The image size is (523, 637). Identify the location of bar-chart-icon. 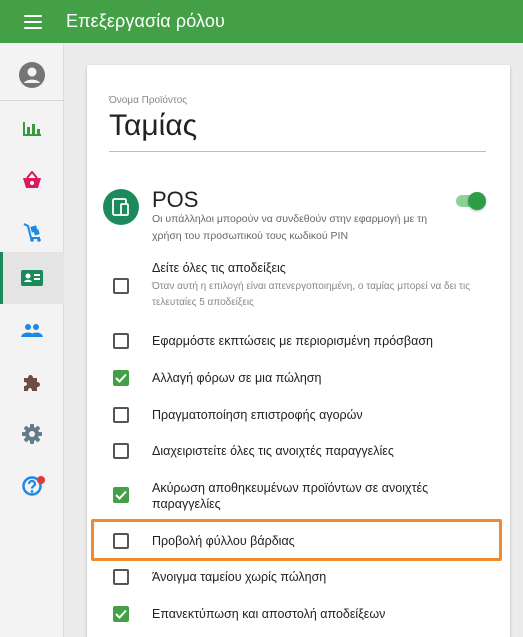
(32, 129).